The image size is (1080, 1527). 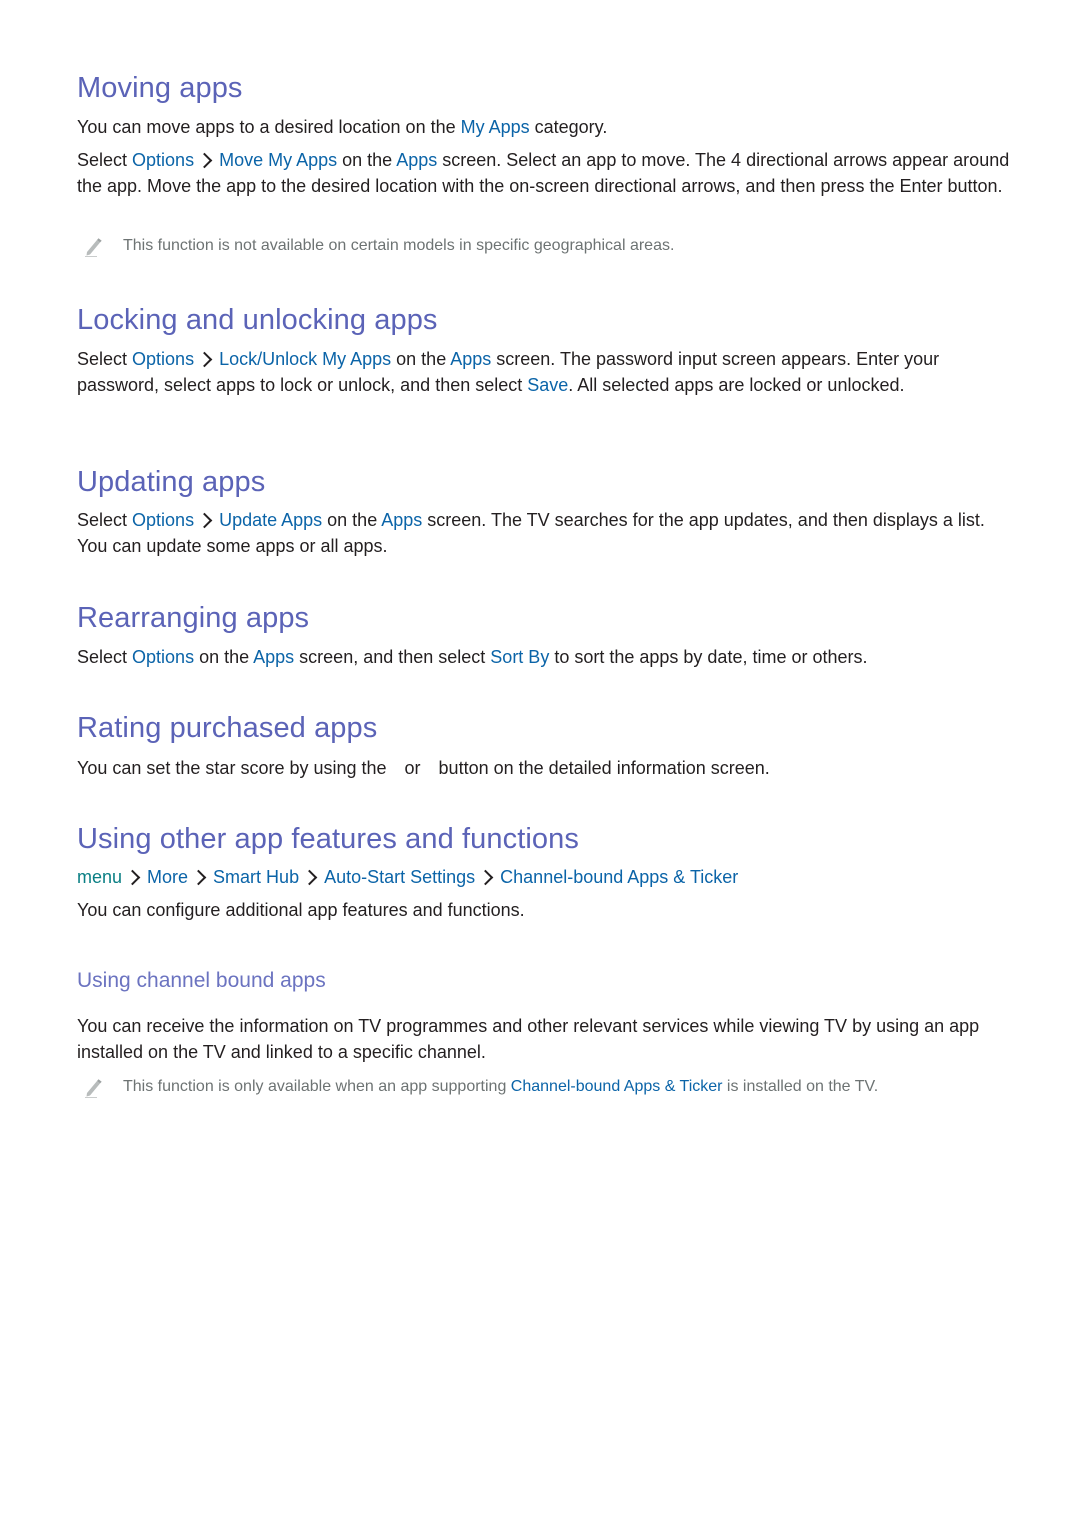 What do you see at coordinates (270, 520) in the screenshot?
I see `link-update-apps: Update Apps` at bounding box center [270, 520].